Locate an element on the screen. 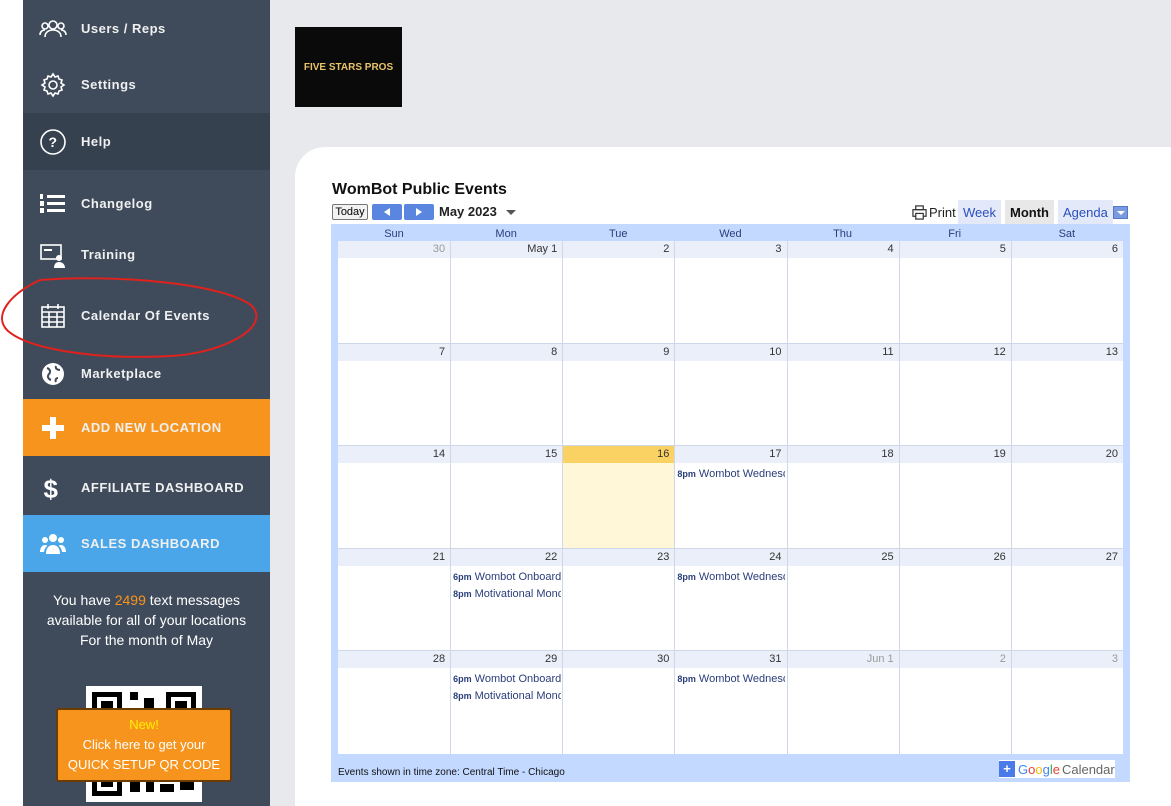 Image resolution: width=1171 pixels, height=806 pixels. day-number: 16 is located at coordinates (618, 455).